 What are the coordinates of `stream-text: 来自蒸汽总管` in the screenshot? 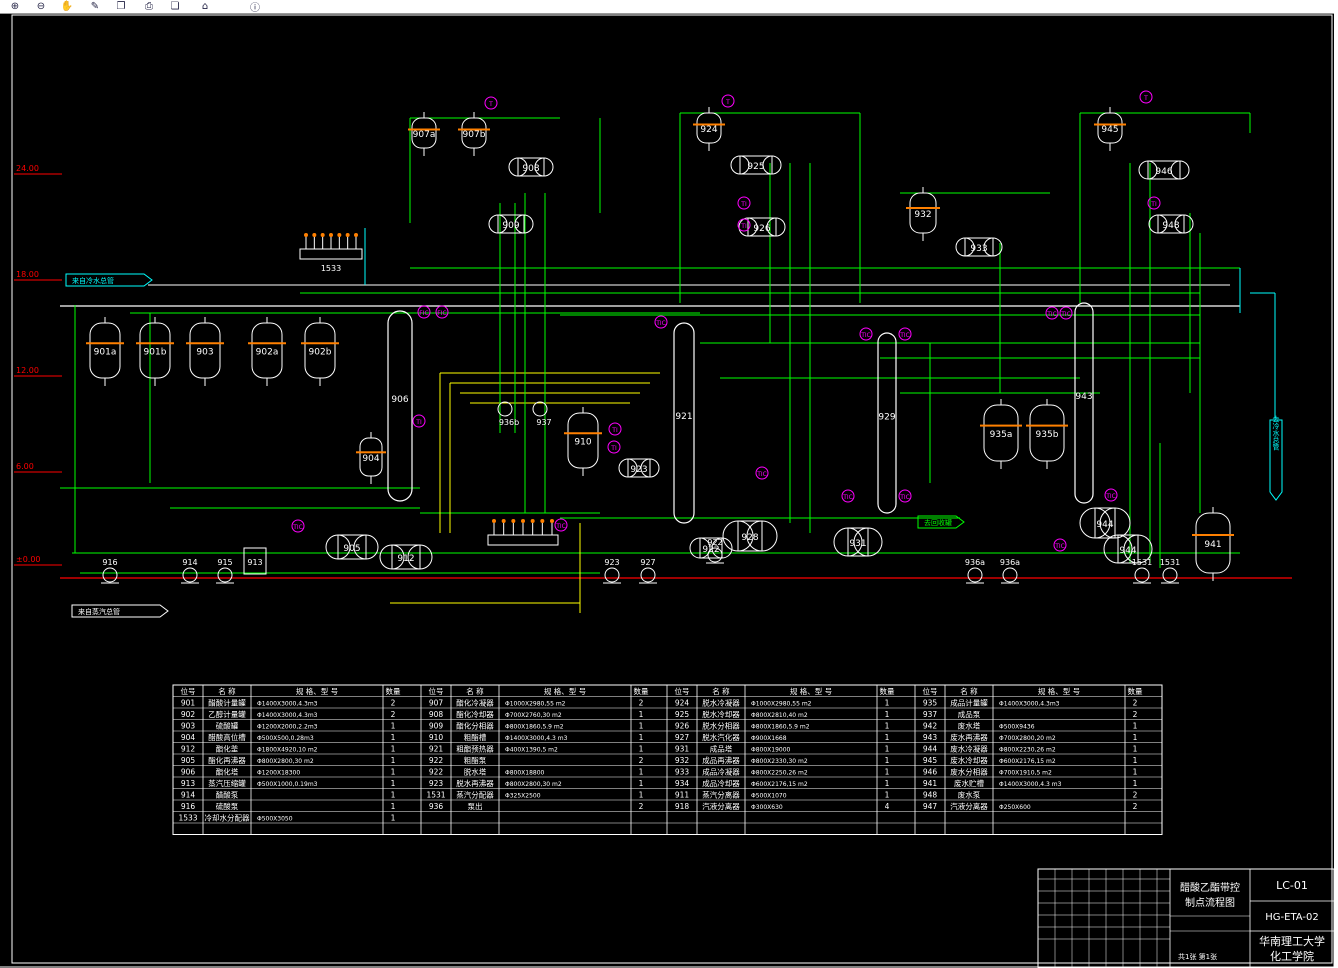 It's located at (99, 611).